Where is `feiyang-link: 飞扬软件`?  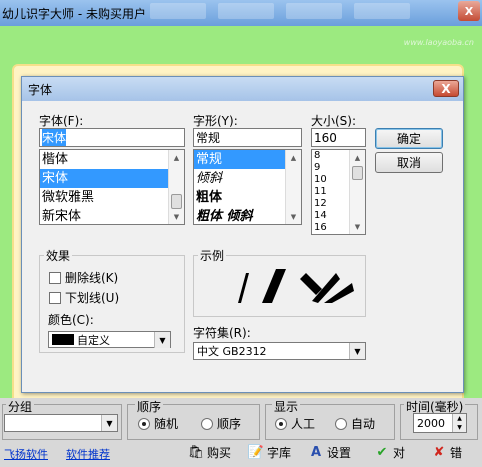
feiyang-link: 飞扬软件 is located at coordinates (26, 454).